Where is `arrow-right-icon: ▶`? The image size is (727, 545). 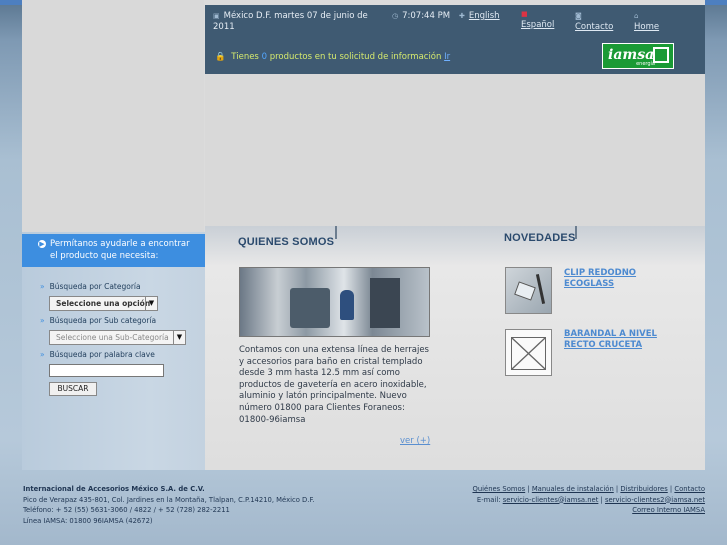
arrow-right-icon: ▶ is located at coordinates (42, 244).